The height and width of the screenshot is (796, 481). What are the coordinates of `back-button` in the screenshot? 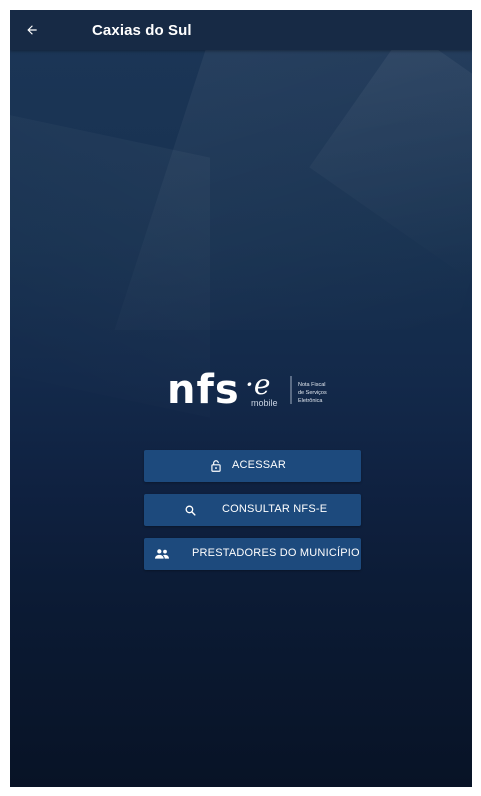 It's located at (32, 30).